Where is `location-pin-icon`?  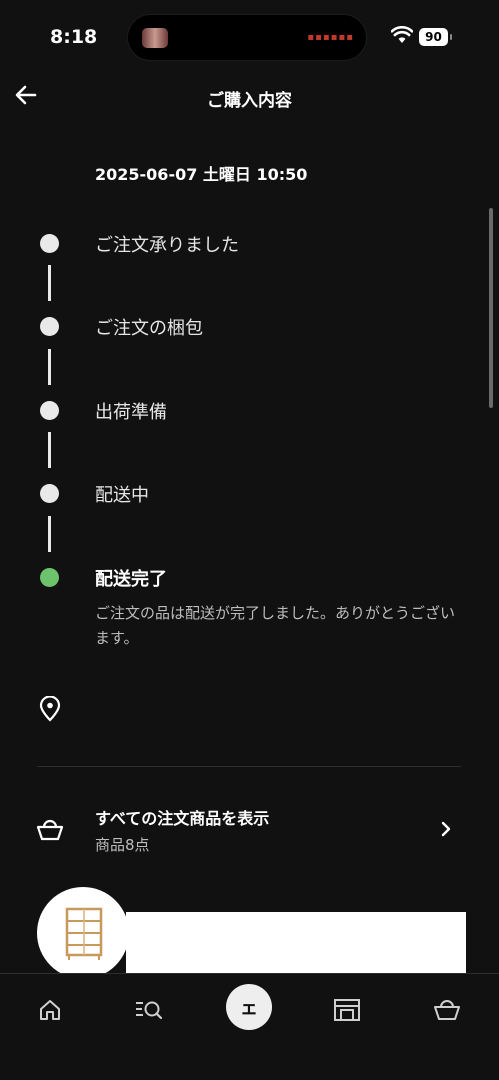 location-pin-icon is located at coordinates (50, 709).